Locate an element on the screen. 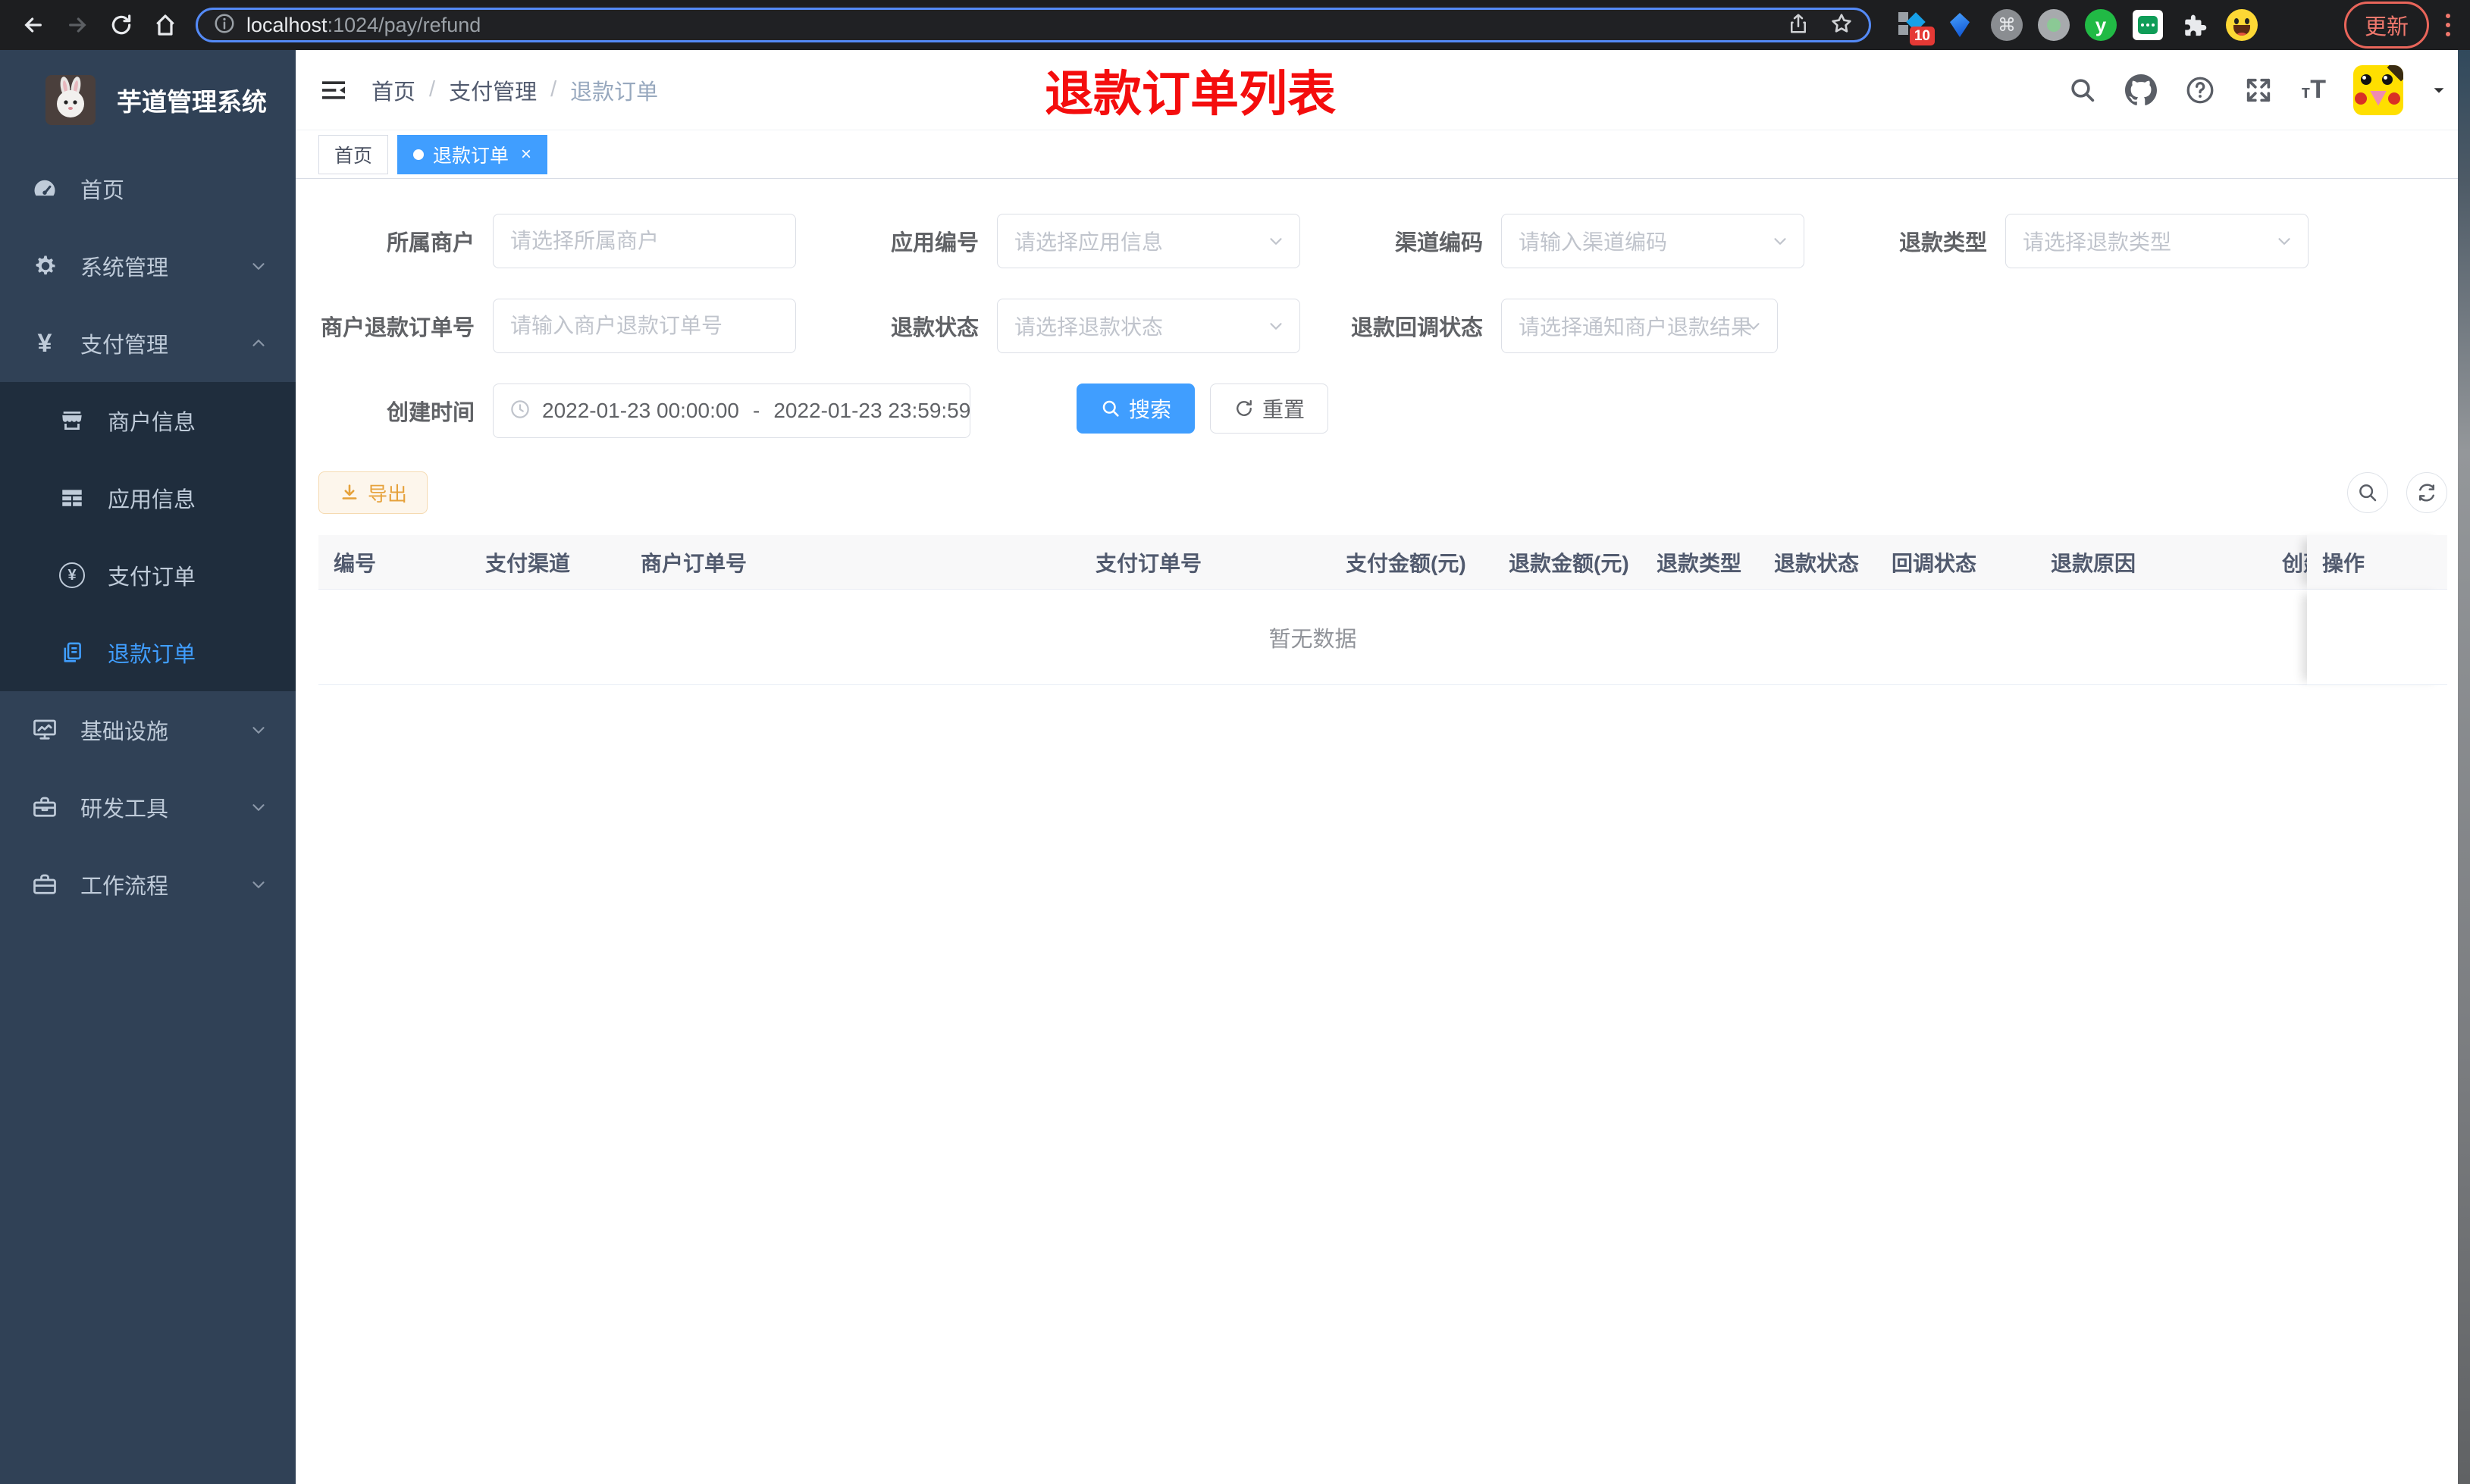 This screenshot has width=2470, height=1484. breadcrumb-home: 首页 is located at coordinates (393, 90).